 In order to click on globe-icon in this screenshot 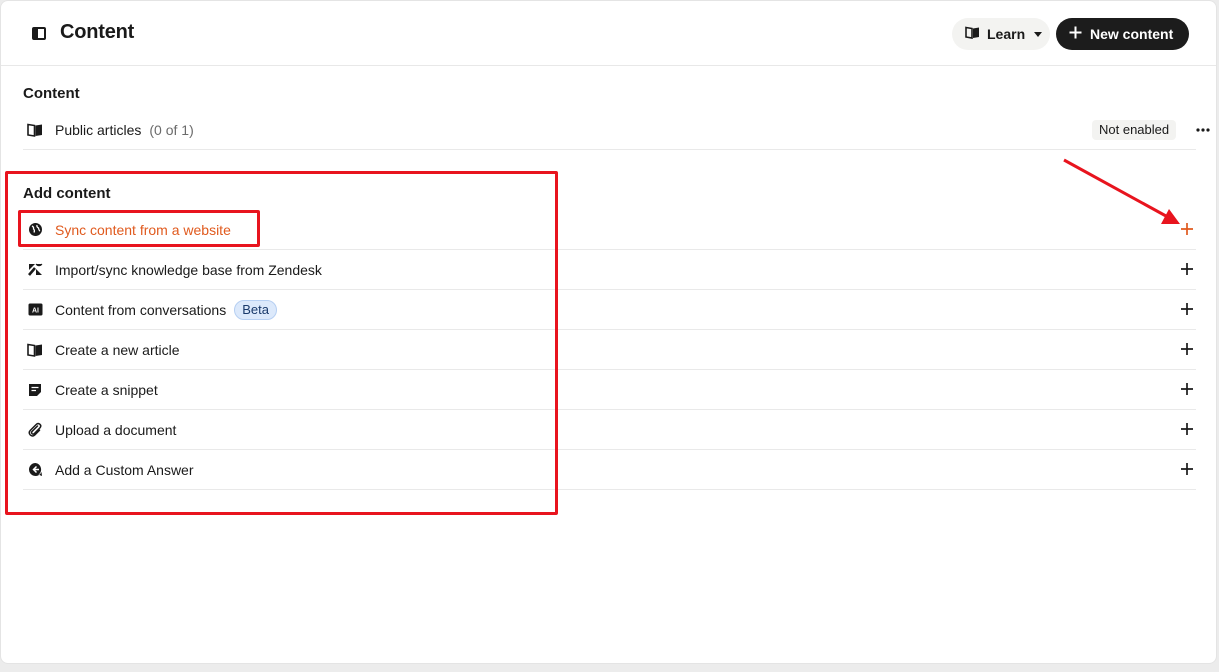, I will do `click(35, 230)`.